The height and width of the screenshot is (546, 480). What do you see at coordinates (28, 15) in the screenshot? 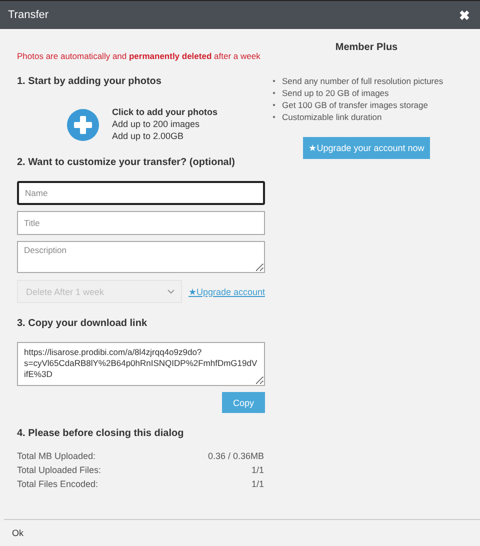
I see `window-title: Transfer` at bounding box center [28, 15].